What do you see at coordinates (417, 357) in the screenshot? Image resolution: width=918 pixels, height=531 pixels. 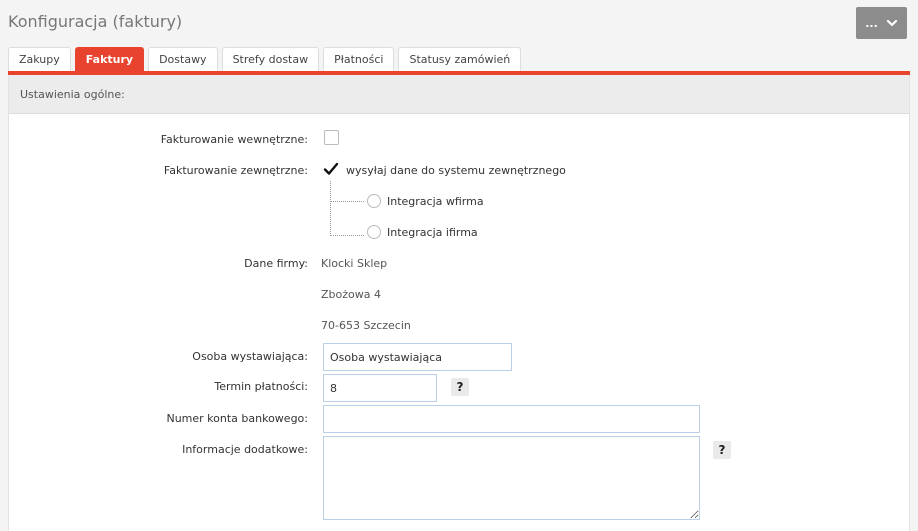 I see `issuer-input` at bounding box center [417, 357].